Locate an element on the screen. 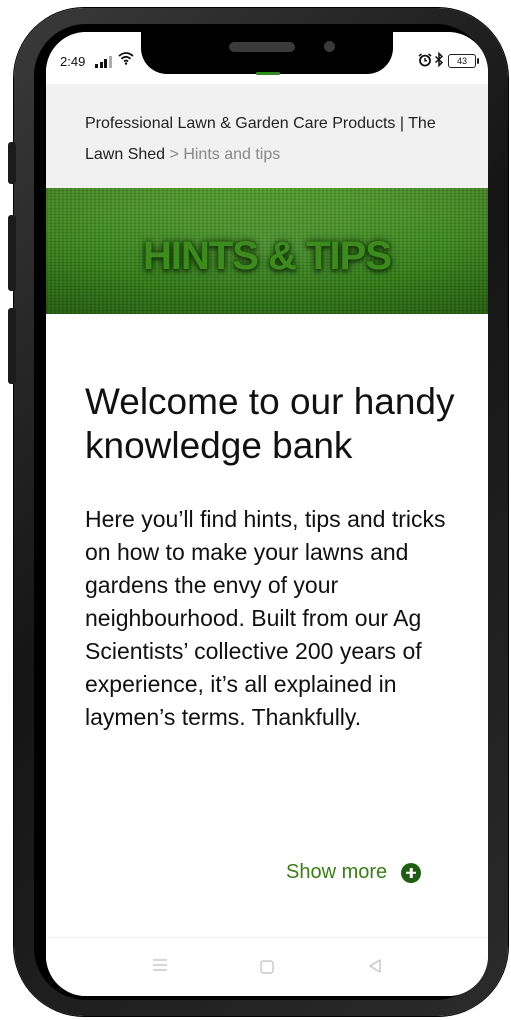  alarm-icon is located at coordinates (425, 60).